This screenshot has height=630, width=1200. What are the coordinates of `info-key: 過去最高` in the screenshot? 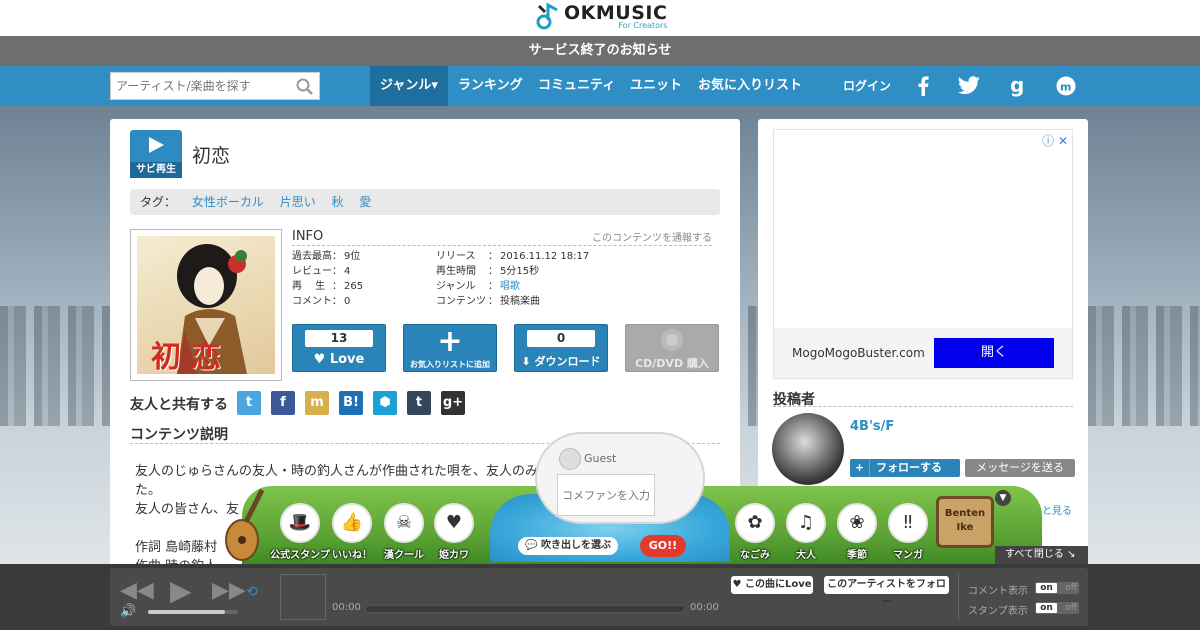 It's located at (312, 256).